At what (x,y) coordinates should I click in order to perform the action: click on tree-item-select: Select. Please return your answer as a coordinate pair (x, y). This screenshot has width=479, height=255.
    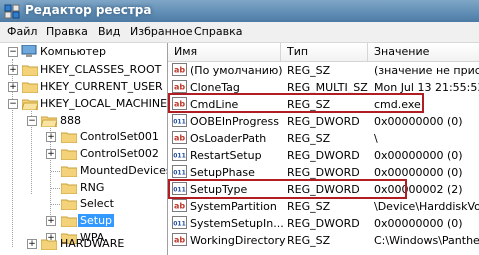
    Looking at the image, I should click on (83, 204).